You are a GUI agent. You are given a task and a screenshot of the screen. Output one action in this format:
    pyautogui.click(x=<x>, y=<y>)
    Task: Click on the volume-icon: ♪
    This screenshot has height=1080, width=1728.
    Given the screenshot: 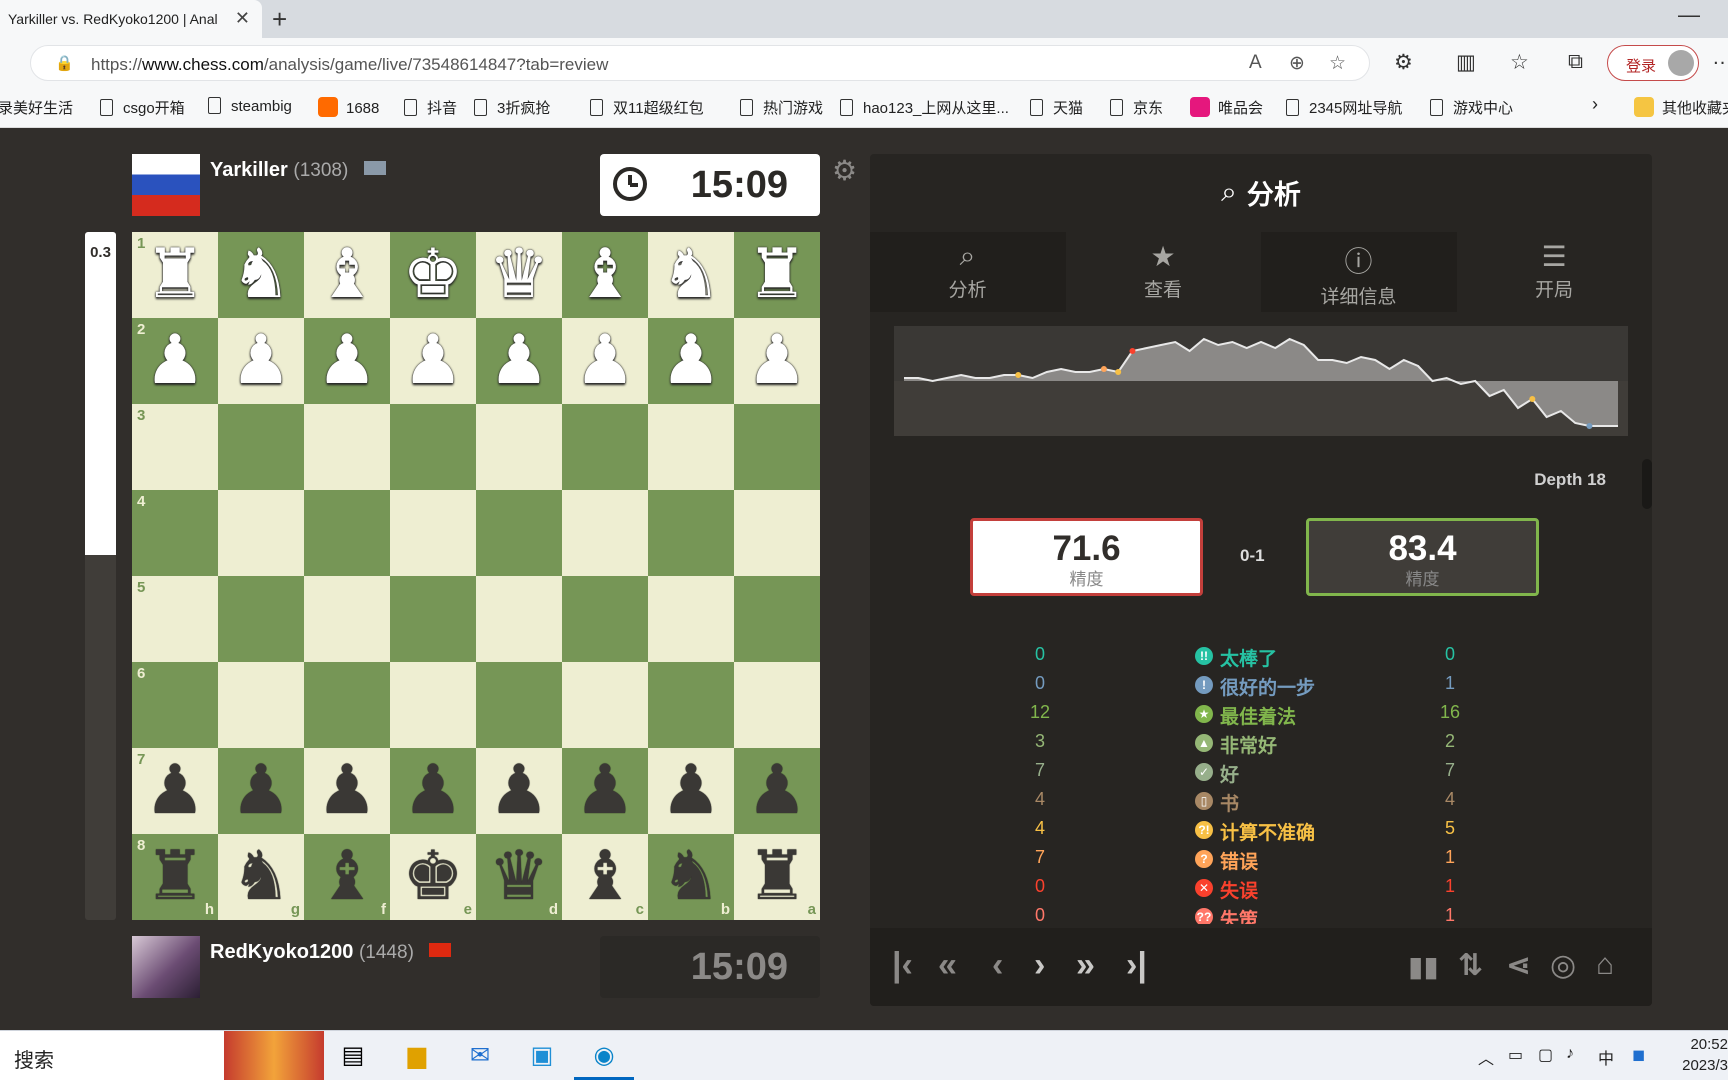 What is the action you would take?
    pyautogui.click(x=1570, y=1054)
    